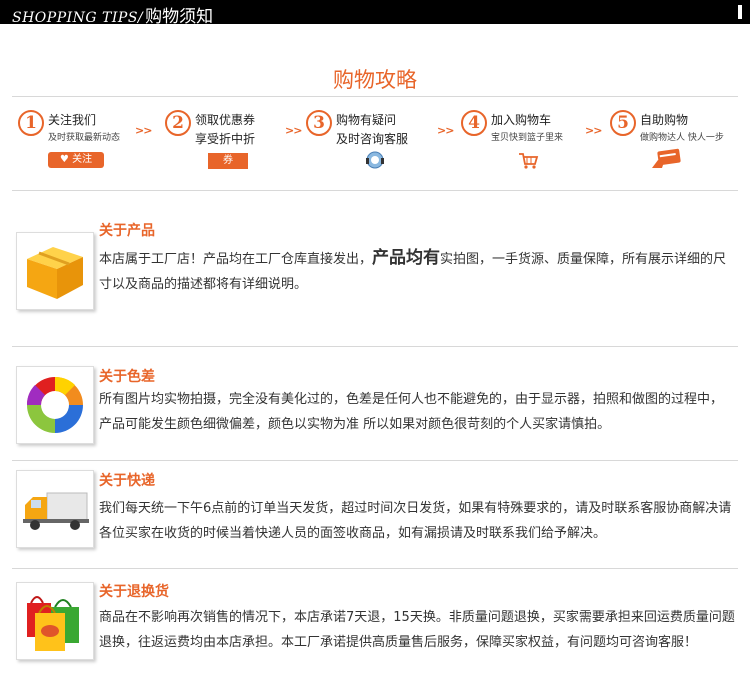 Image resolution: width=750 pixels, height=677 pixels. I want to click on customer-service-icon, so click(375, 160).